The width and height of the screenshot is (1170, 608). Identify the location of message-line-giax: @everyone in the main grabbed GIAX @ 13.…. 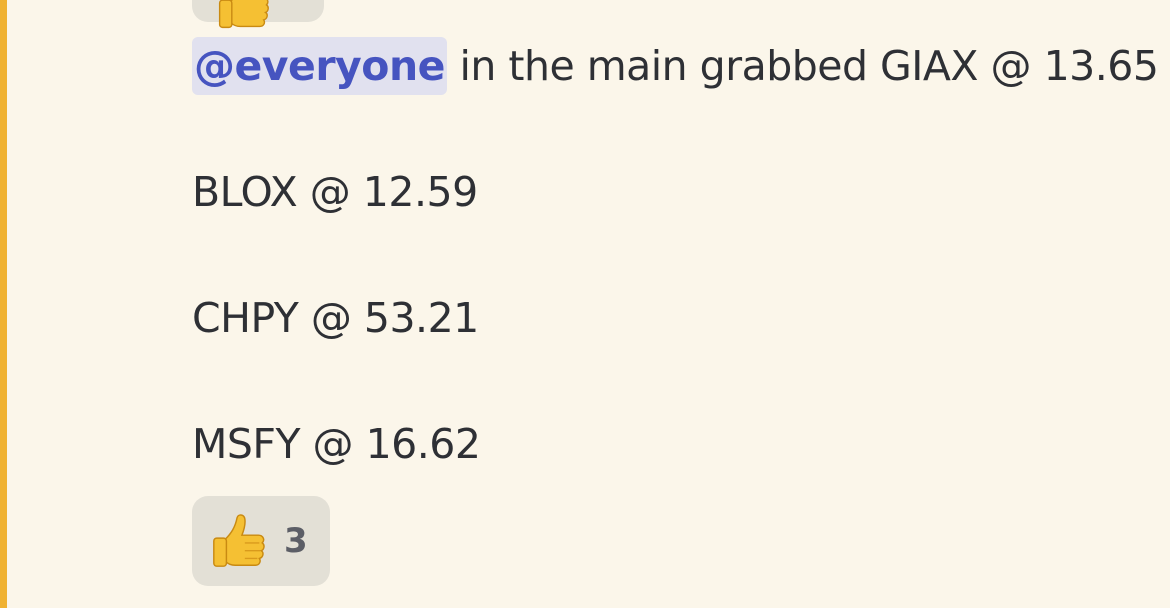
(675, 66).